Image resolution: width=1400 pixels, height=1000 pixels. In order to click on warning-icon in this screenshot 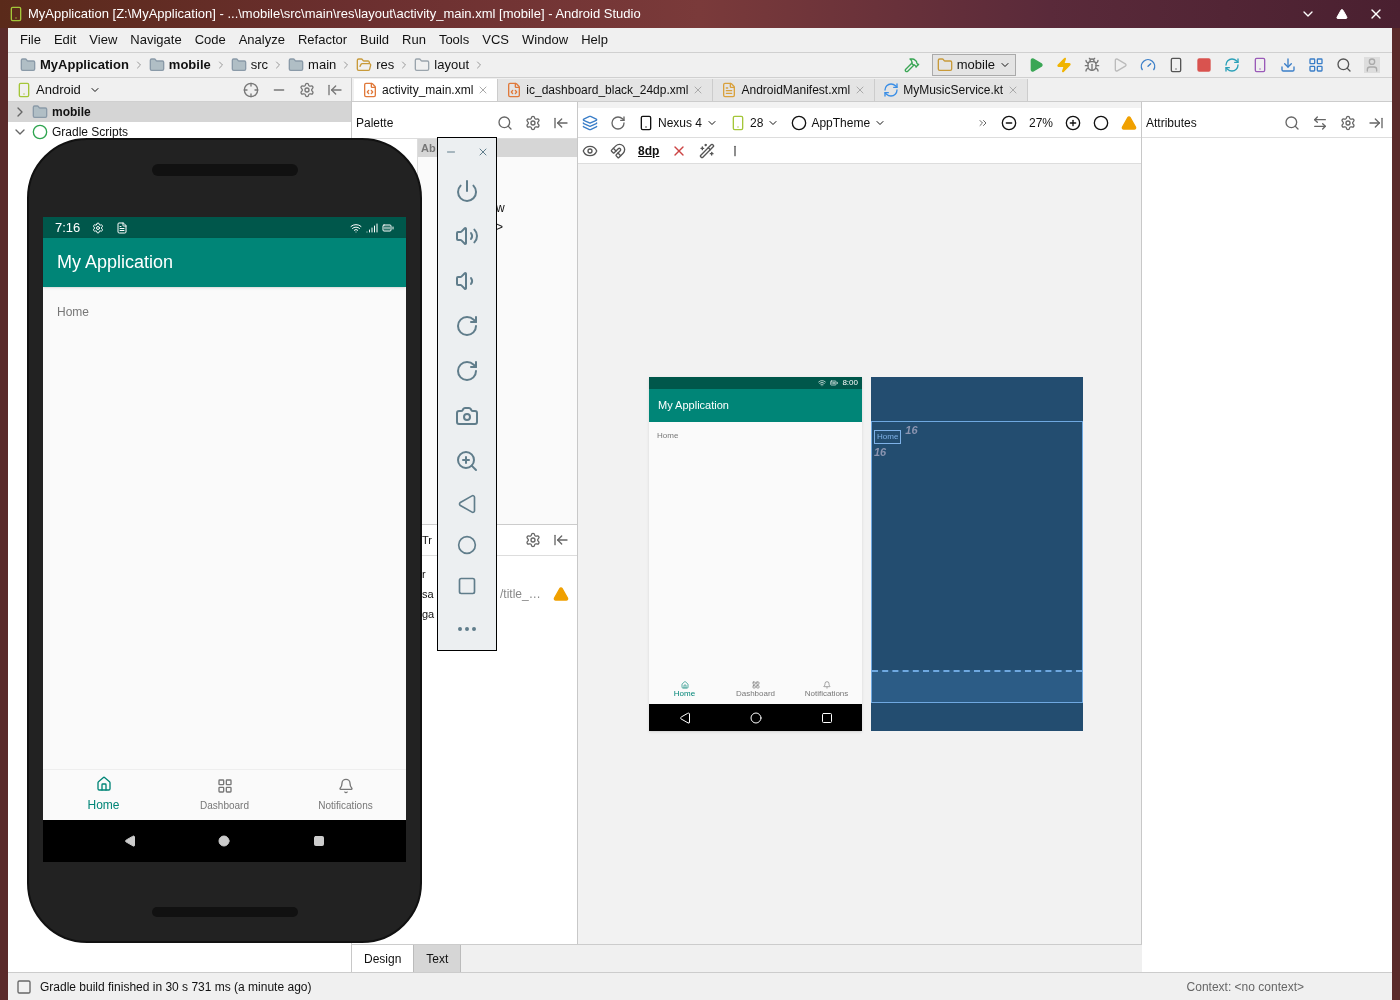, I will do `click(1129, 122)`.